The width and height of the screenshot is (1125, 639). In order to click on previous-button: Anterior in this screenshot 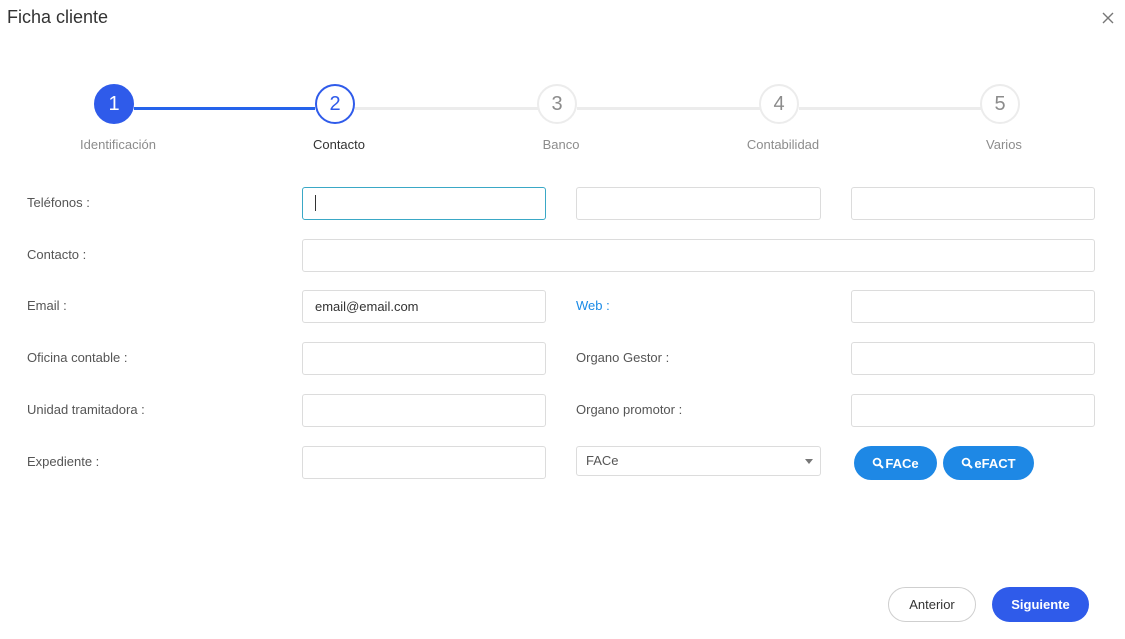, I will do `click(932, 604)`.